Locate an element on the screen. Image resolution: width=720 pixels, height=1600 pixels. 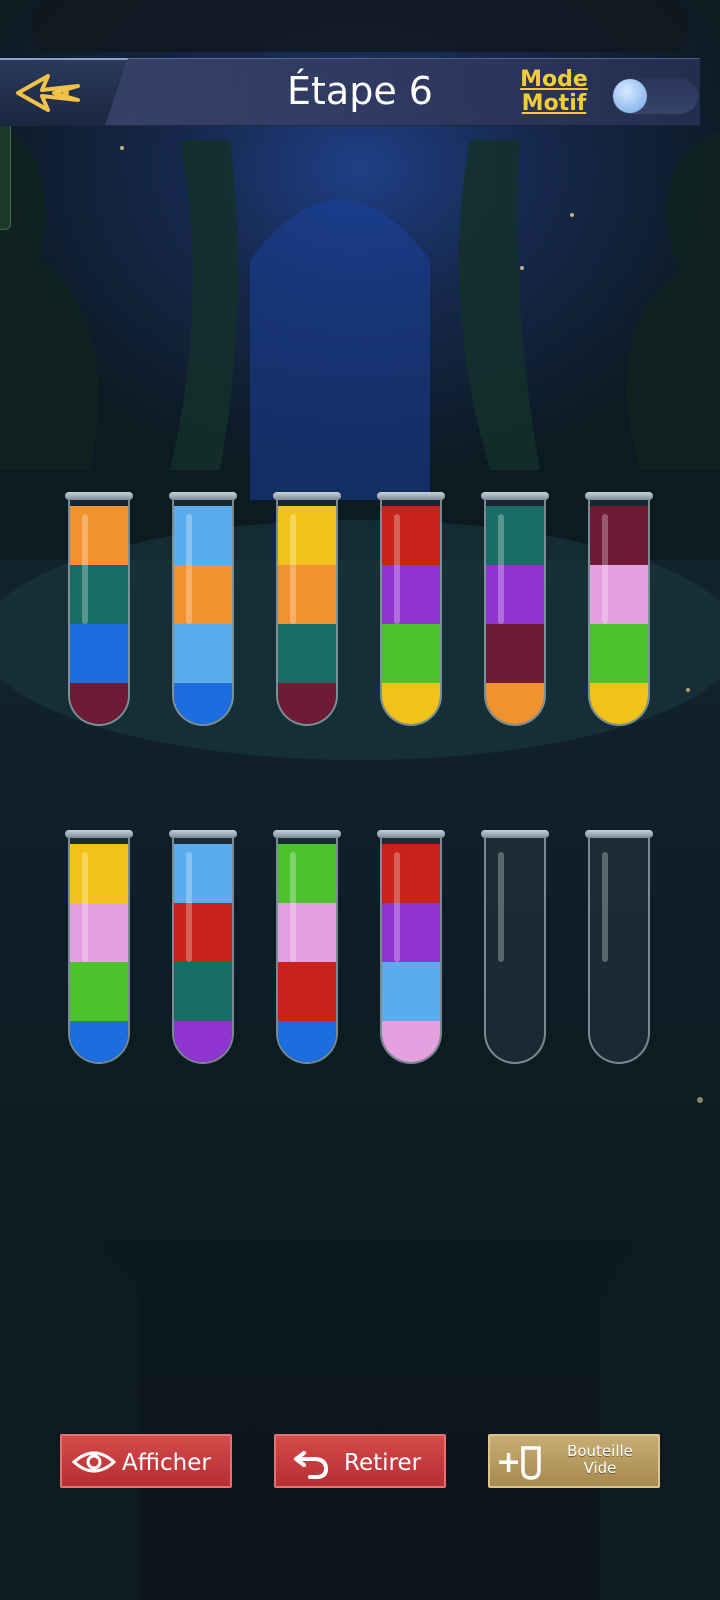
pattern-mode-link: Mode Motif is located at coordinates (554, 92).